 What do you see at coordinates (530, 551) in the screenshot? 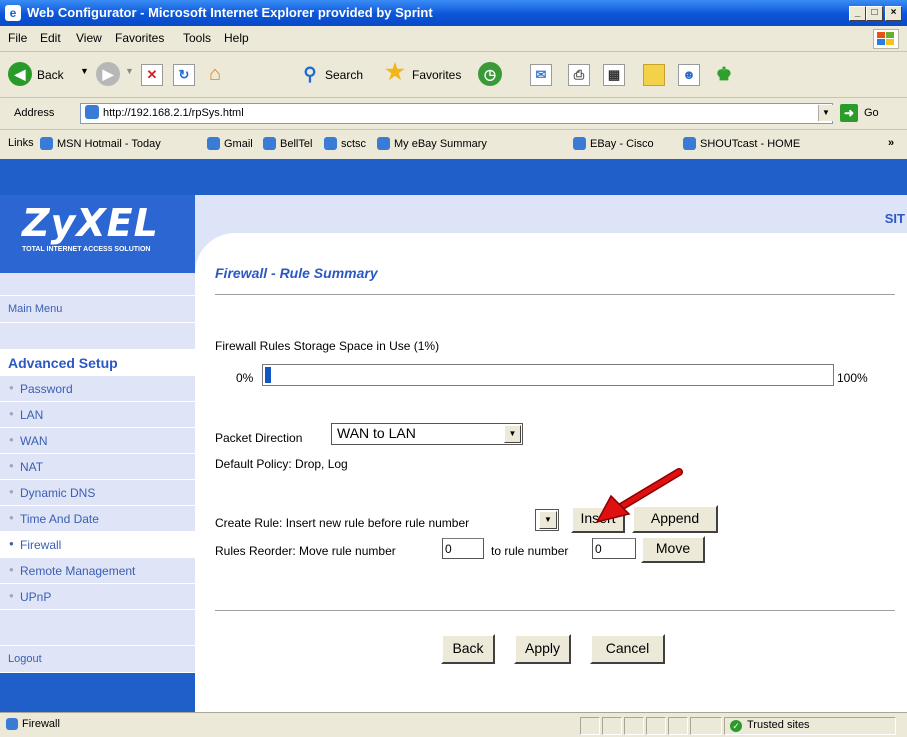
I see `reorder-to-label: to rule number` at bounding box center [530, 551].